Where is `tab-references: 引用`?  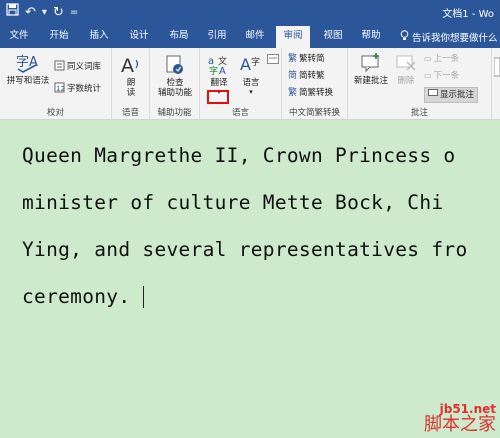
tab-references: 引用 is located at coordinates (217, 38).